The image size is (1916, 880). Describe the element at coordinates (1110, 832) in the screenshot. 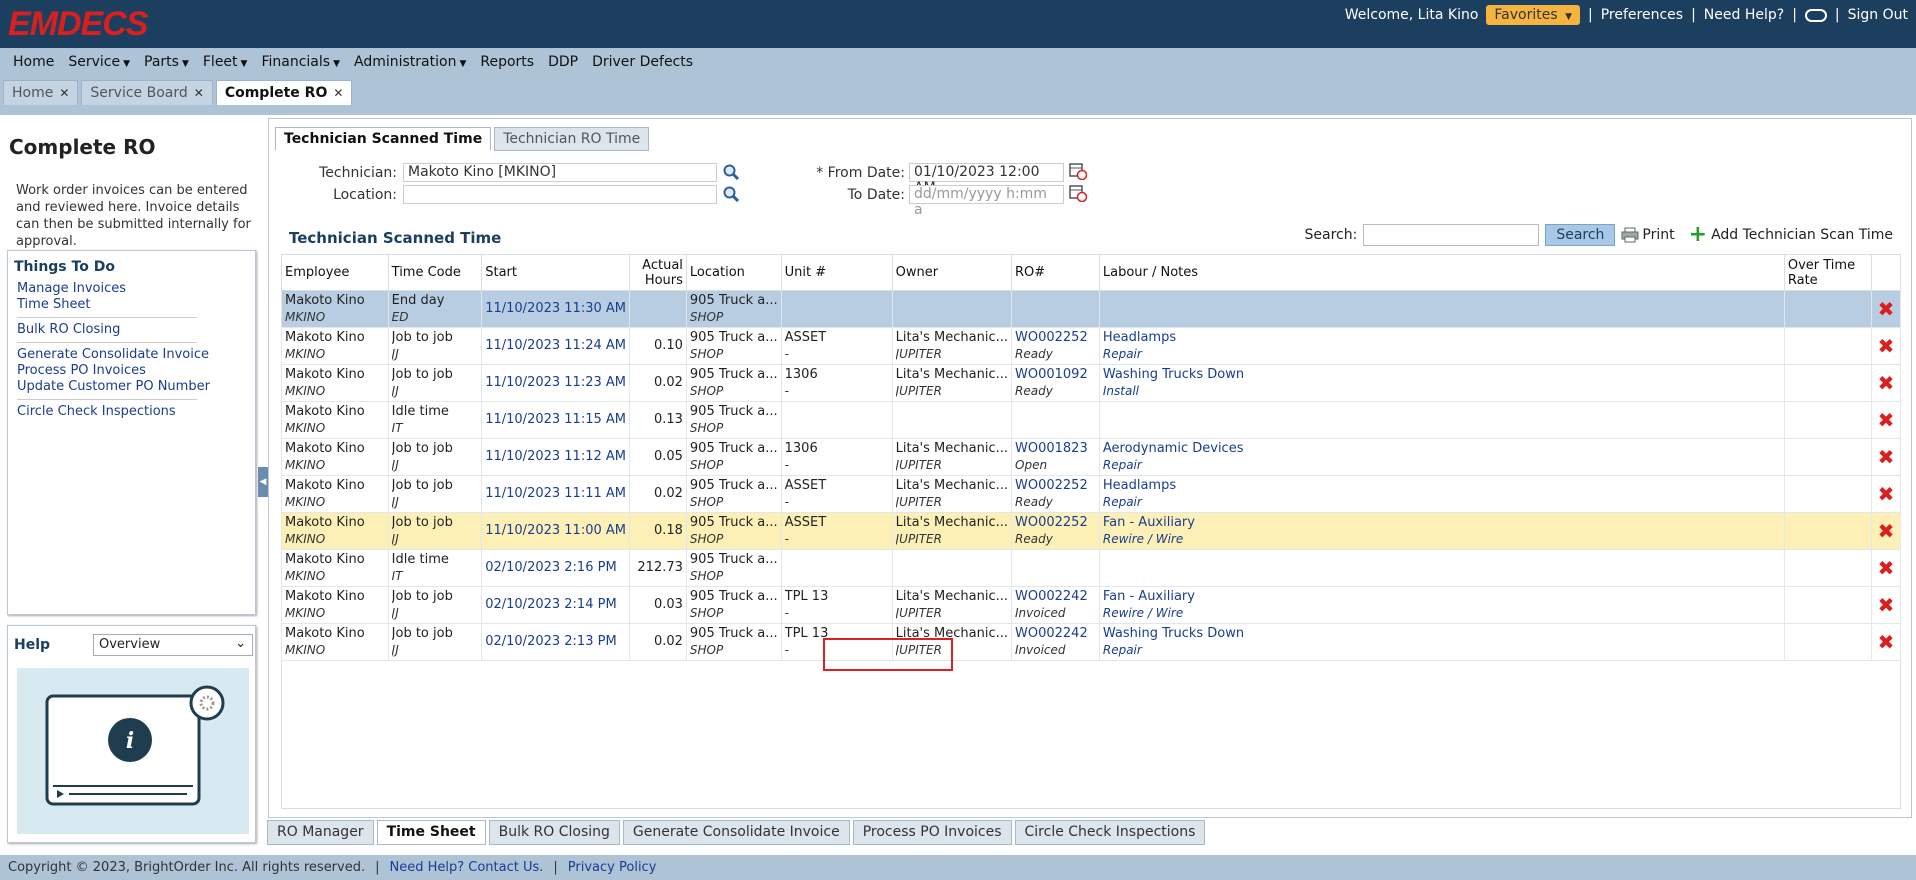

I see `bottom-tab-circle-check-inspections: Circle Check Inspections` at that location.